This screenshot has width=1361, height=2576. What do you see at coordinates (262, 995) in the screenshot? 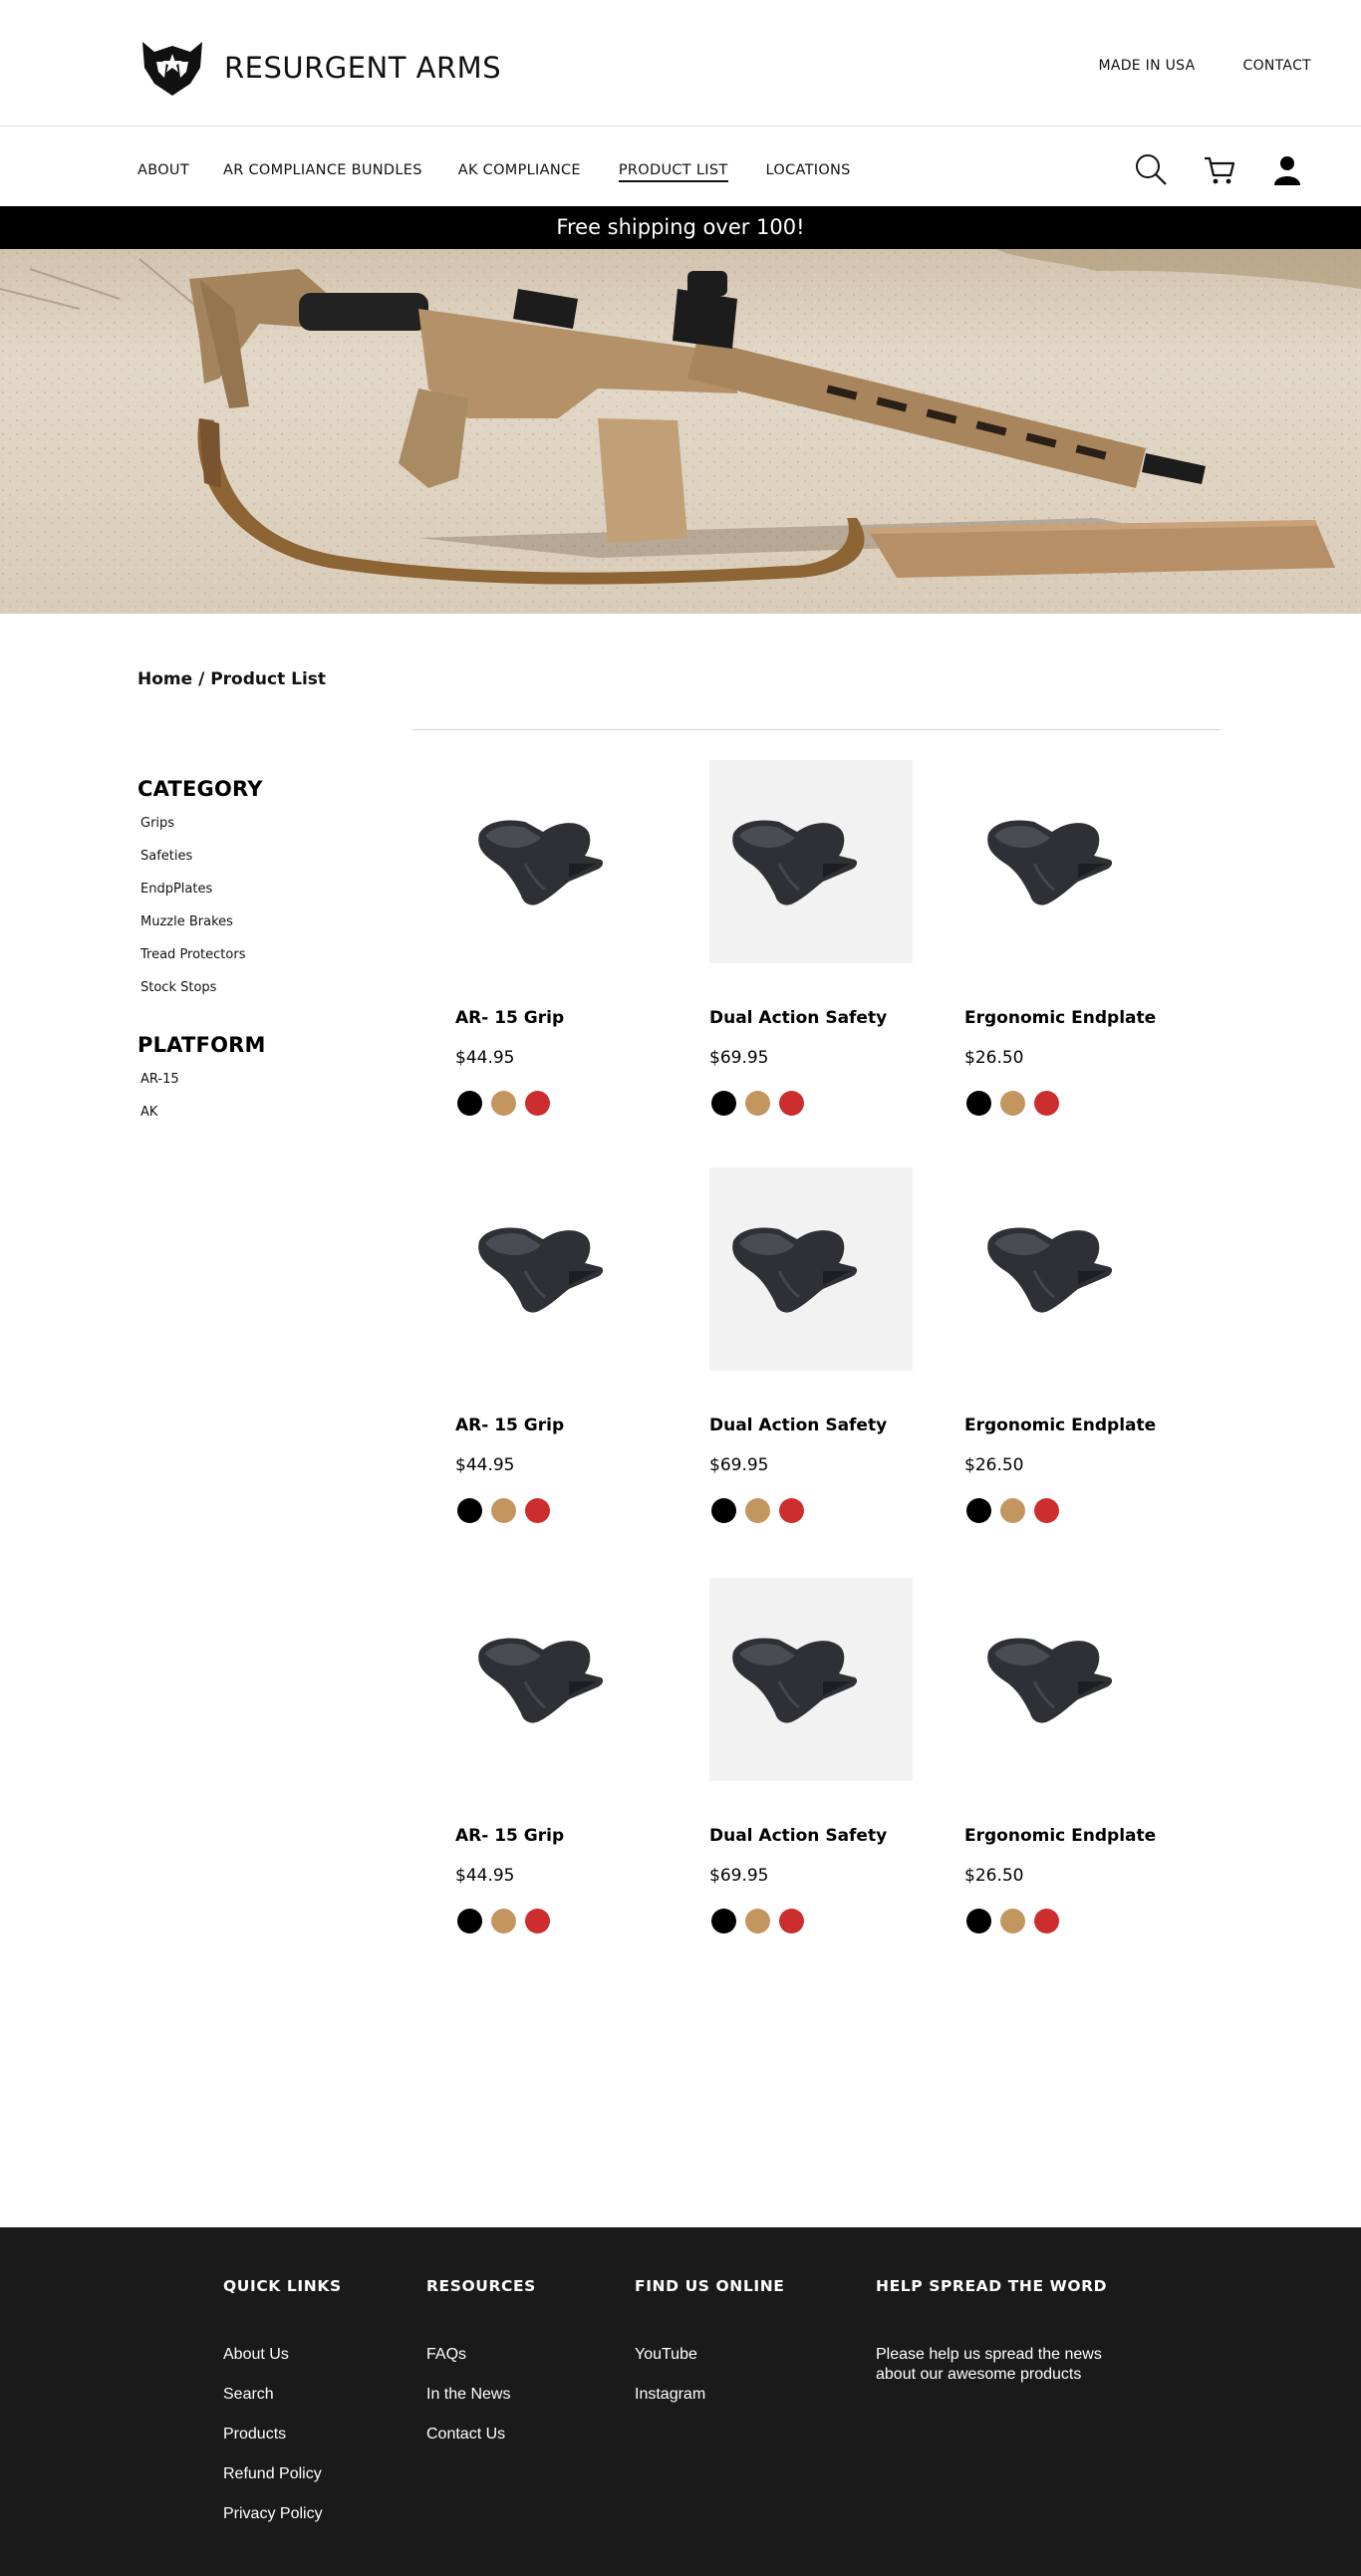
I see `category-stock-stops: Stock Stops` at bounding box center [262, 995].